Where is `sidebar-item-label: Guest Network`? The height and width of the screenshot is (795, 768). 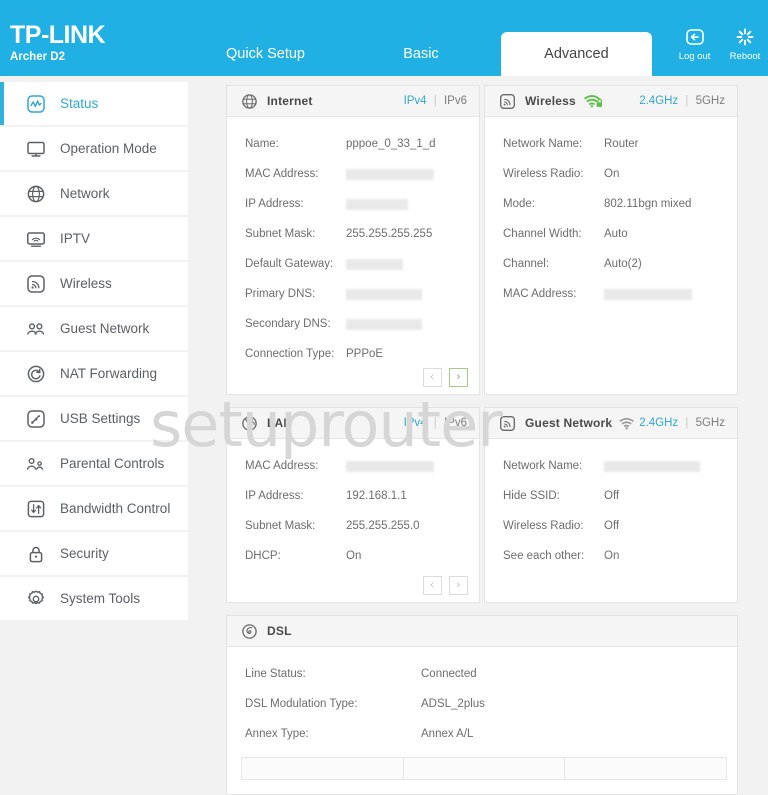
sidebar-item-label: Guest Network is located at coordinates (105, 328).